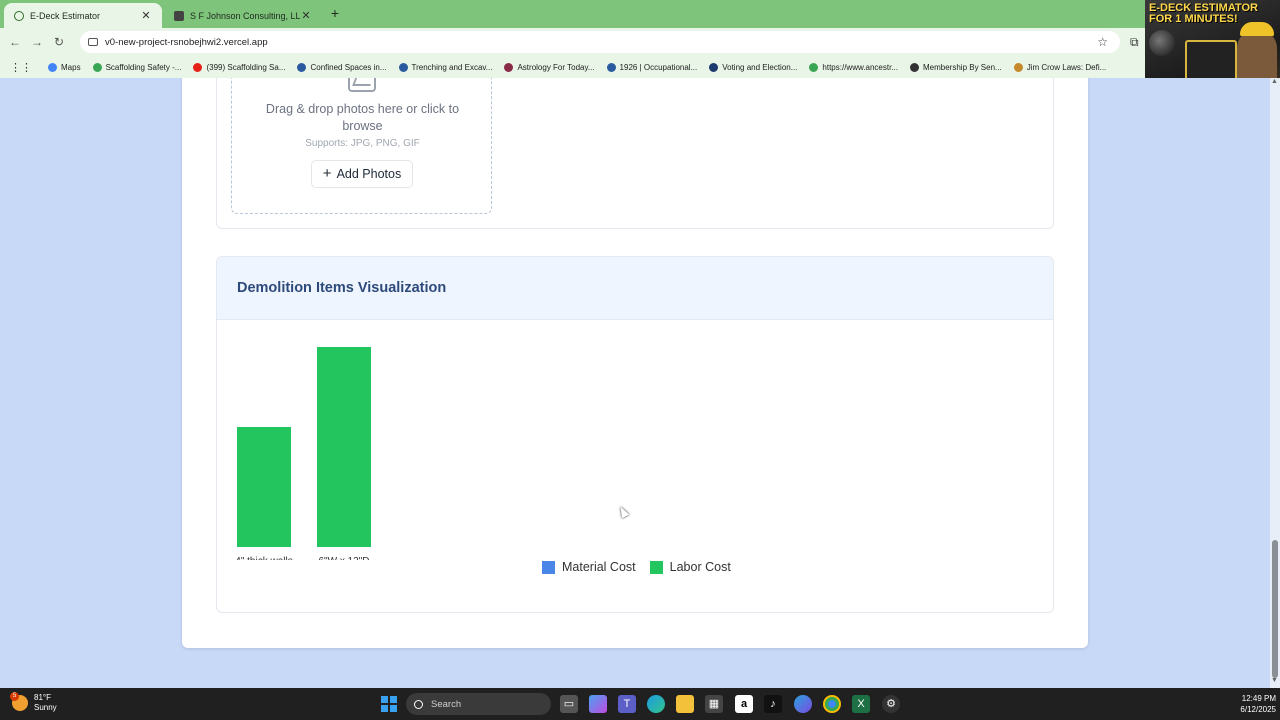  Describe the element at coordinates (335, 13) in the screenshot. I see `new-tab-button: +` at that location.